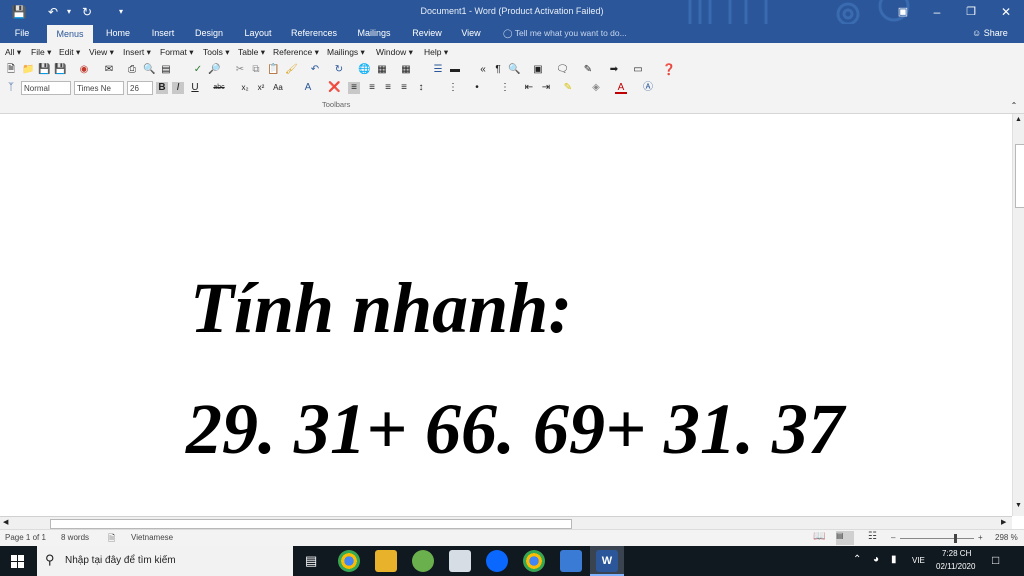  What do you see at coordinates (25, 537) in the screenshot?
I see `page-count: Page 1 of 1` at bounding box center [25, 537].